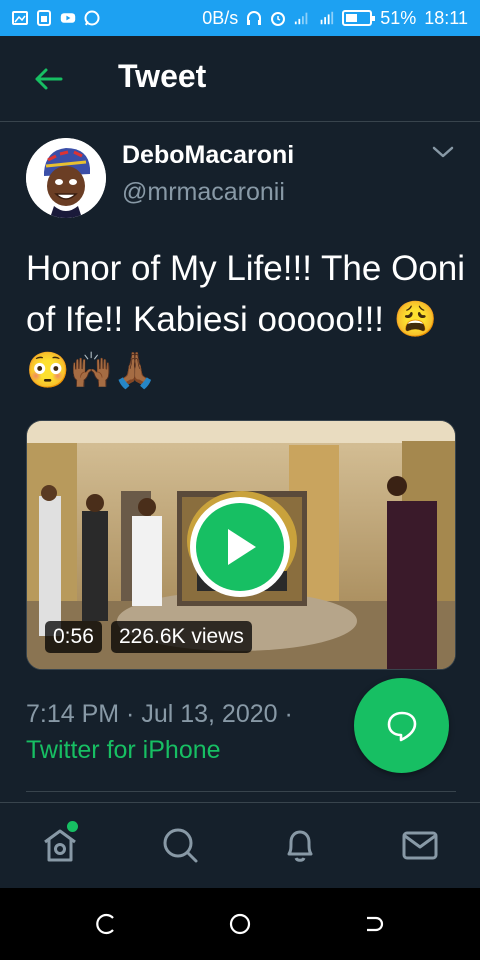  What do you see at coordinates (92, 18) in the screenshot?
I see `whatsapp-icon` at bounding box center [92, 18].